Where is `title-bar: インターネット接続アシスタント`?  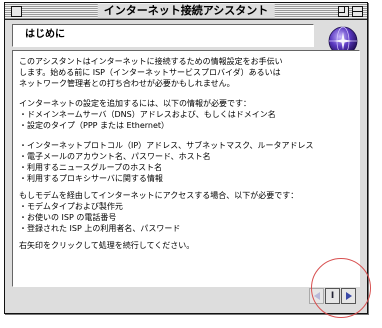
title-bar: インターネット接続アシスタント is located at coordinates (186, 11).